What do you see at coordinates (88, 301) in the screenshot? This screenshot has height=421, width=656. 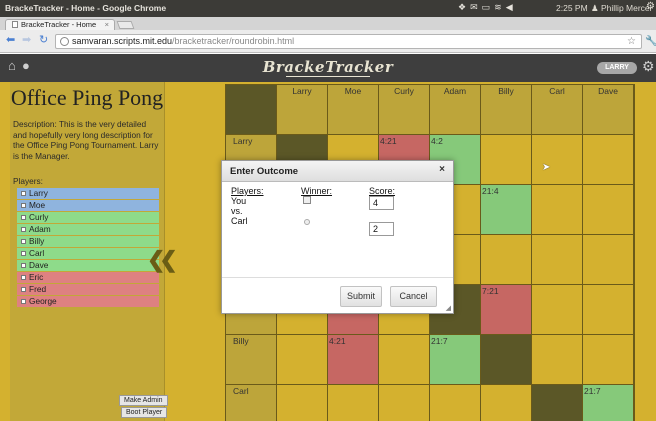 I see `player-item: George` at bounding box center [88, 301].